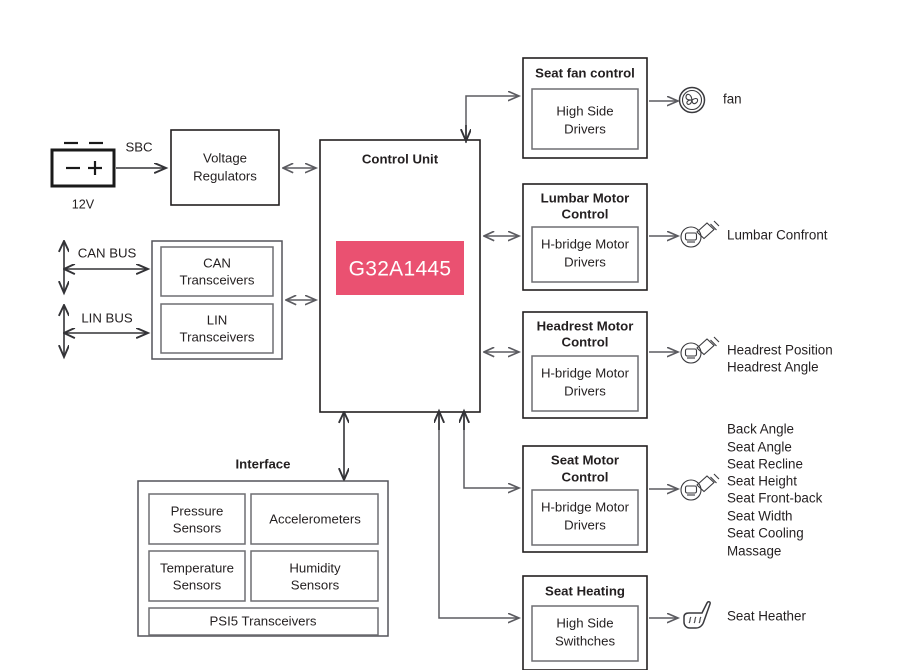 The image size is (906, 670). I want to click on battery-icon, so click(83, 164).